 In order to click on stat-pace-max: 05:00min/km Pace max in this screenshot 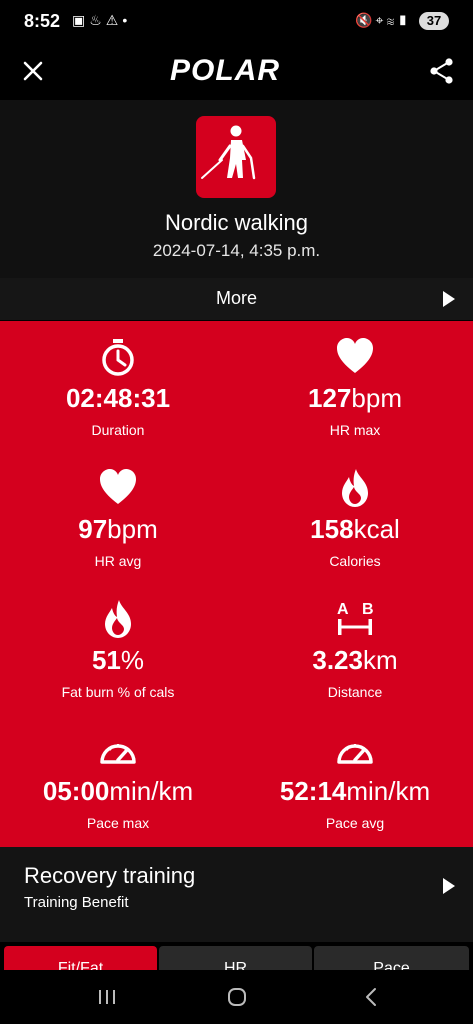, I will do `click(118, 779)`.